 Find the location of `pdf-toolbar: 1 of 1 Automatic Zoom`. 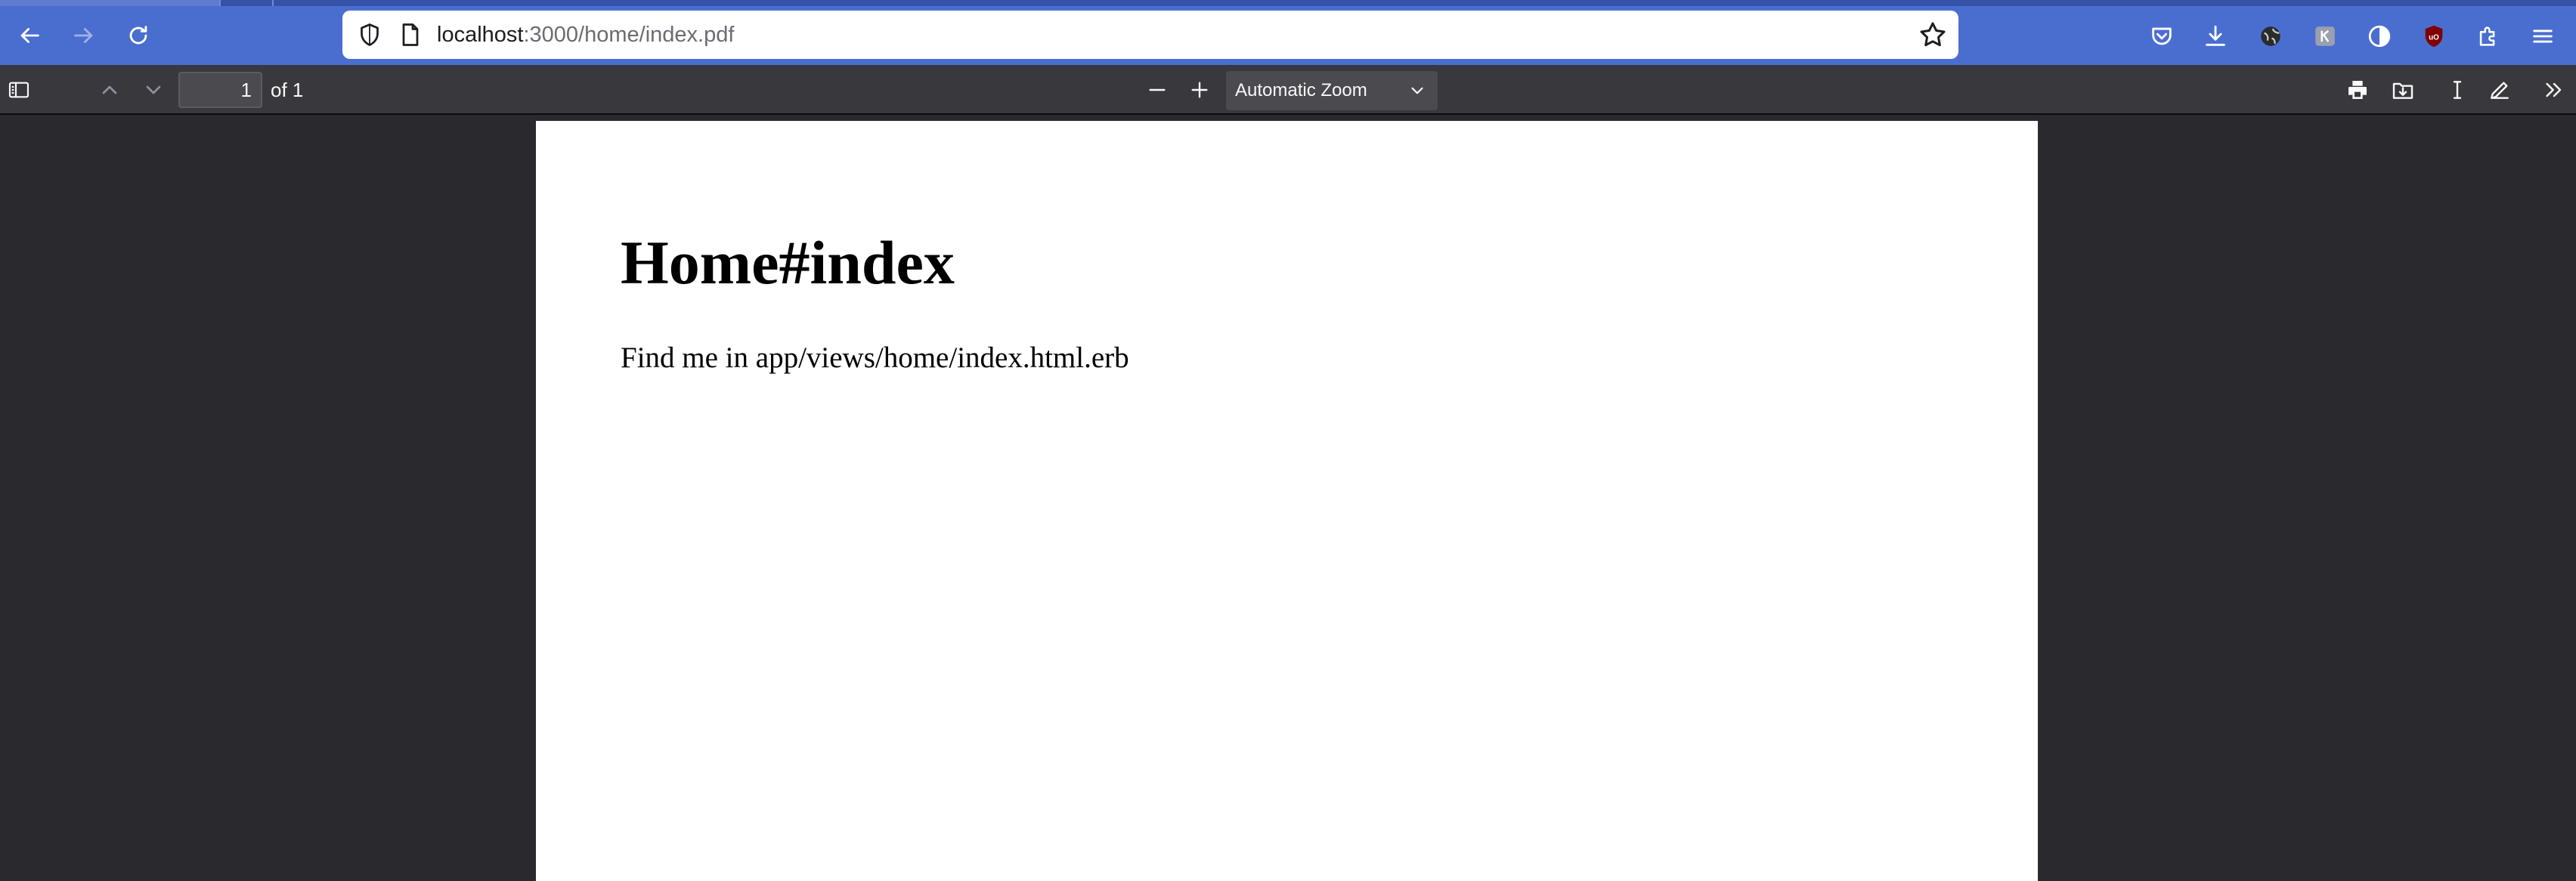

pdf-toolbar: 1 of 1 Automatic Zoom is located at coordinates (1288, 90).